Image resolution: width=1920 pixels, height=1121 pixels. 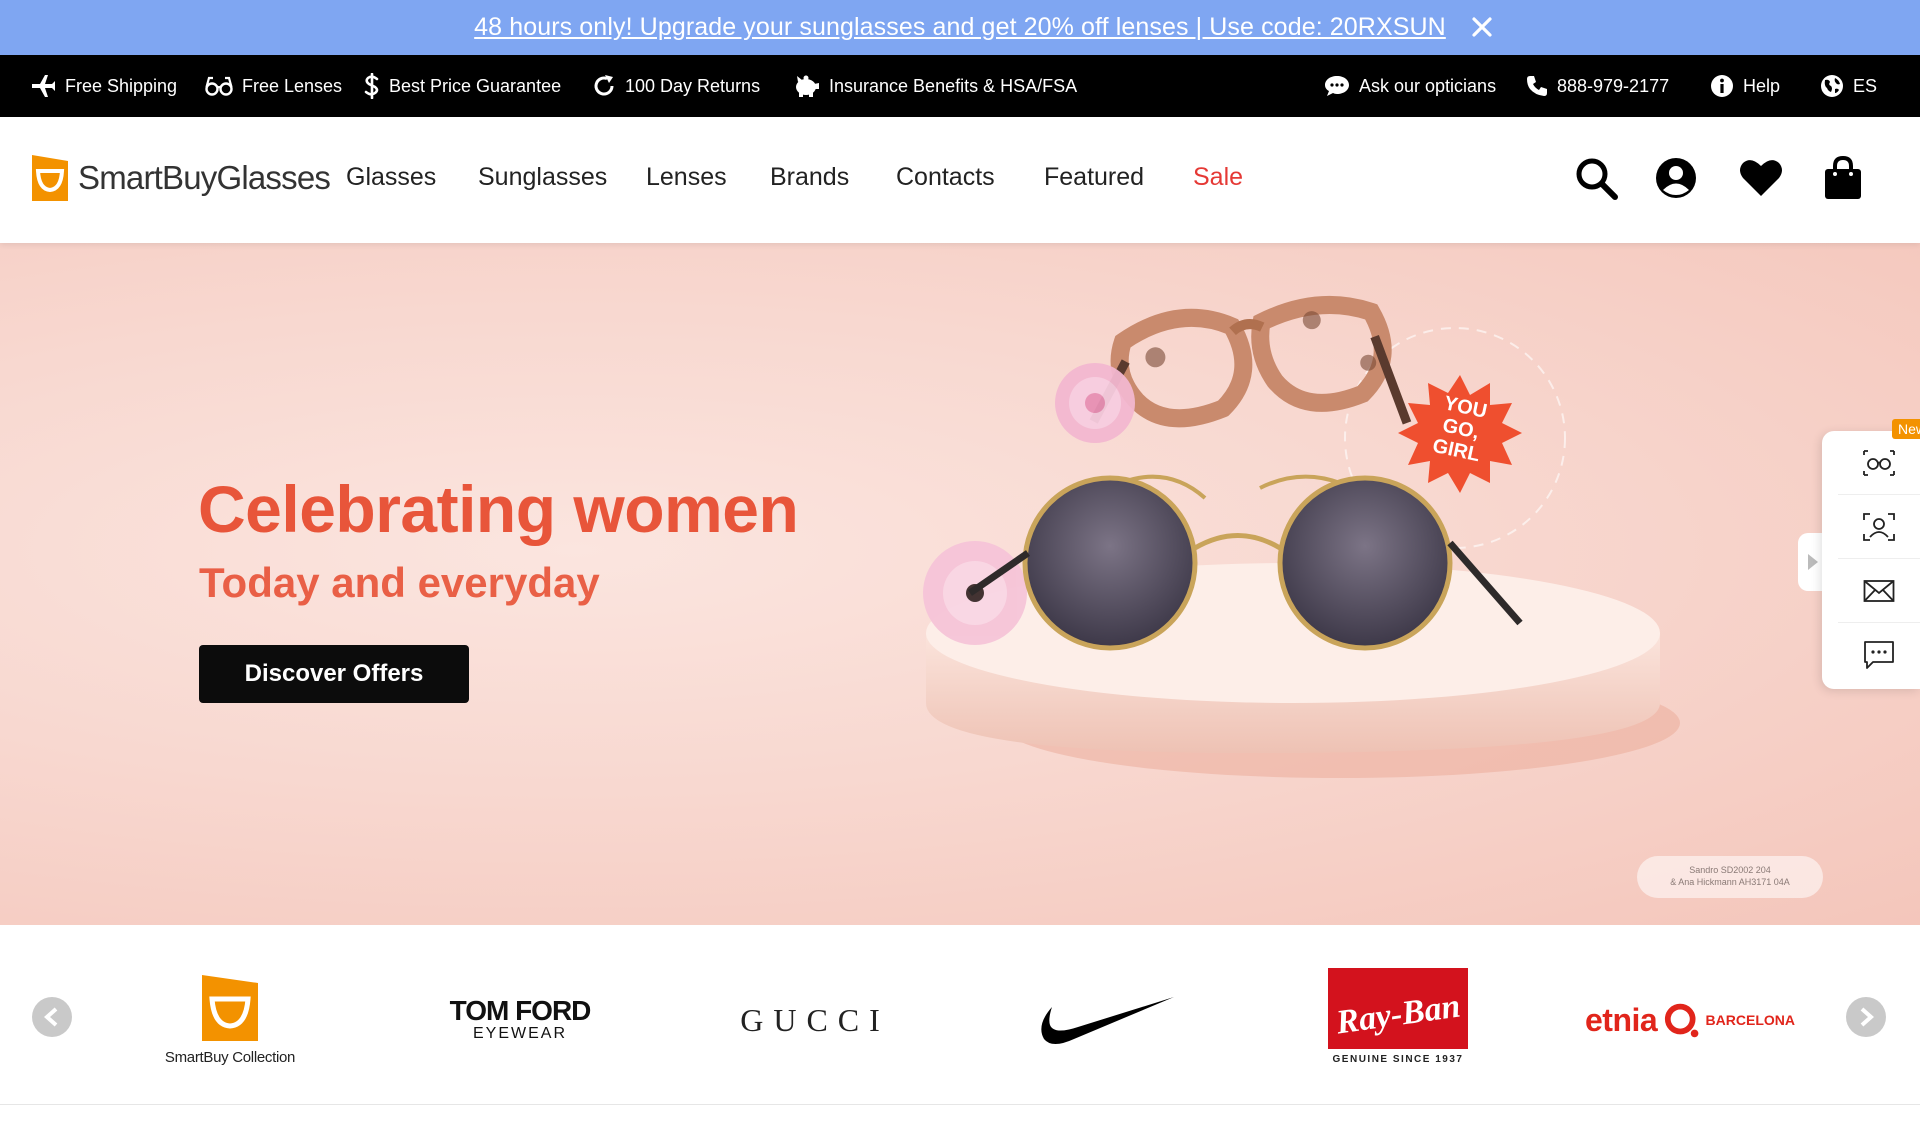 I want to click on etnia-o-logo, so click(x=1682, y=1020).